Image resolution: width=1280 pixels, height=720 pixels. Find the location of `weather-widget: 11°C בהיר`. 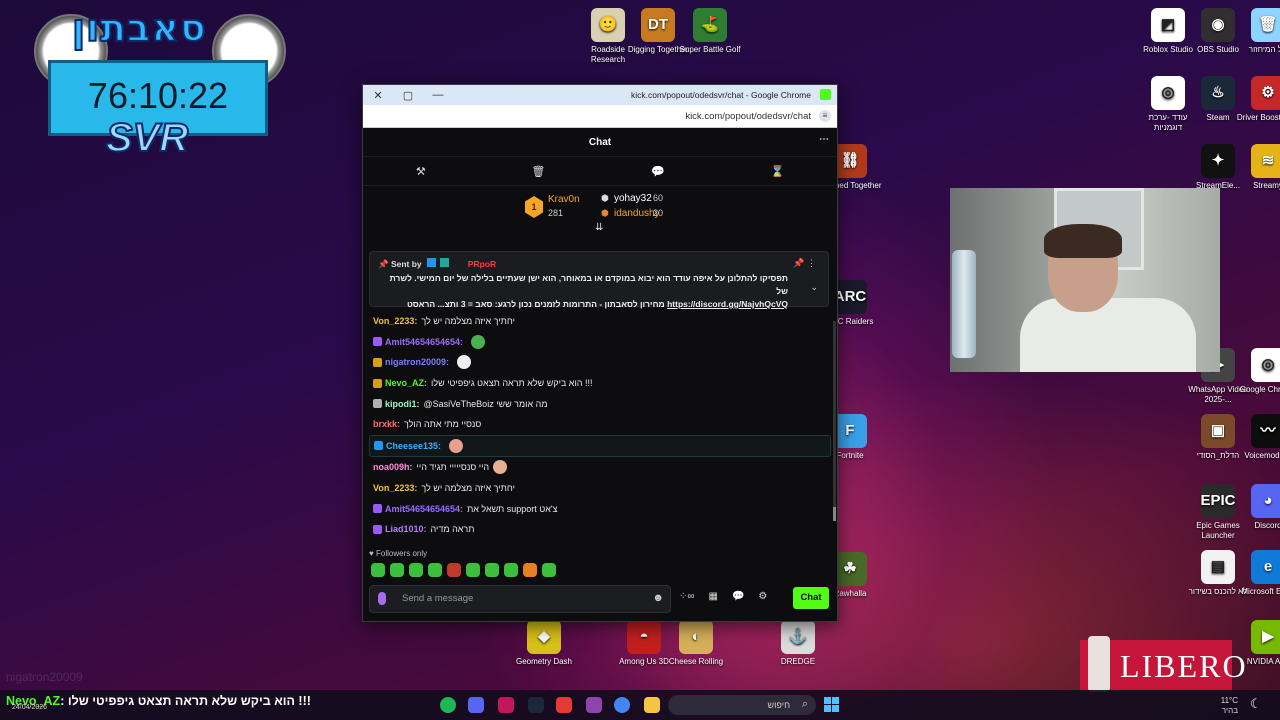

weather-widget: 11°C בהיר is located at coordinates (1229, 706).